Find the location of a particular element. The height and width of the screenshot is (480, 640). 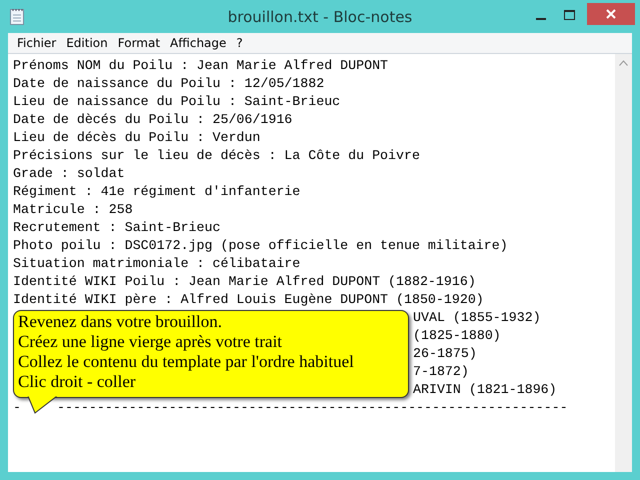

close-icon is located at coordinates (611, 14).